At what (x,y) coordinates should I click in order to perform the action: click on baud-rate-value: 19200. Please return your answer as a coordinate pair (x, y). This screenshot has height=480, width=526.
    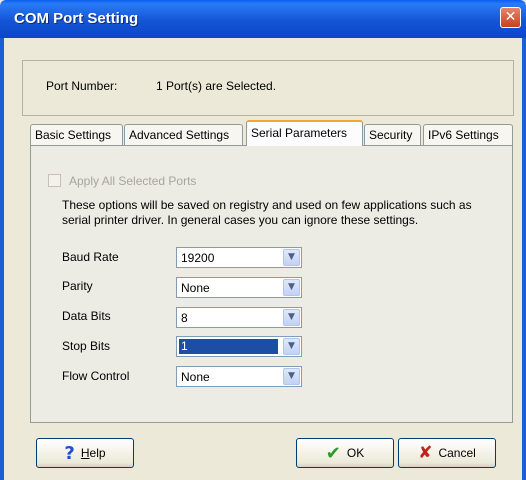
    Looking at the image, I should click on (198, 258).